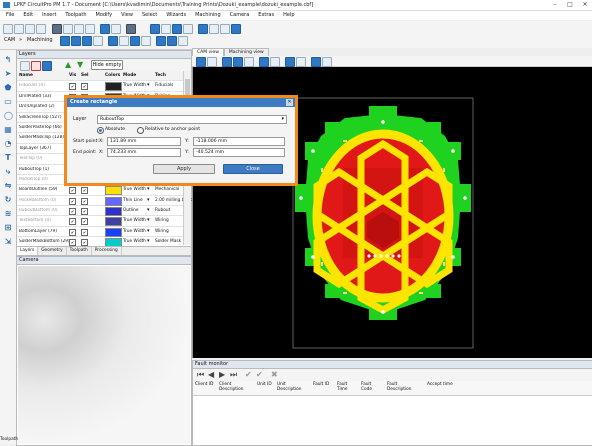  I want to click on copy-icon, so click(79, 29).